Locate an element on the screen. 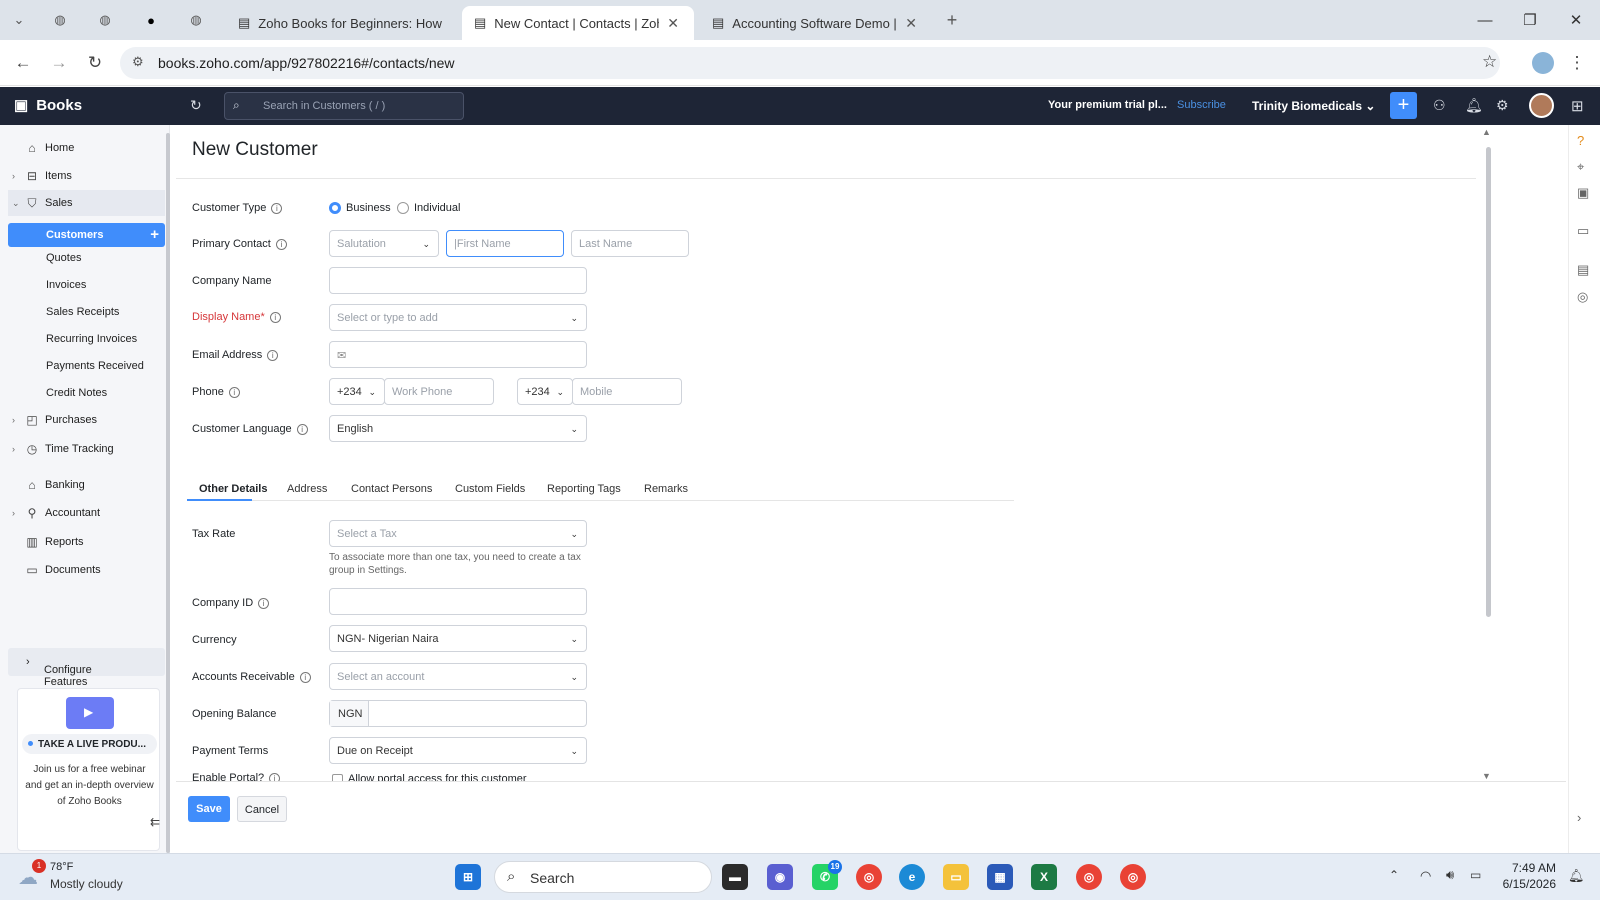  sidebar-item-payments-received: Payments Received is located at coordinates (95, 366).